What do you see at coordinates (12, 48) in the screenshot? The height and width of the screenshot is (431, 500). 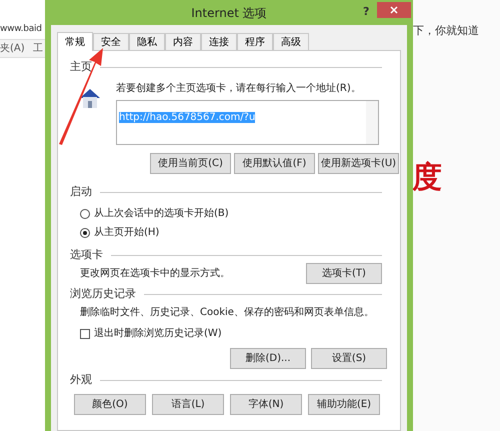 I see `menu-item: 夹(A)` at bounding box center [12, 48].